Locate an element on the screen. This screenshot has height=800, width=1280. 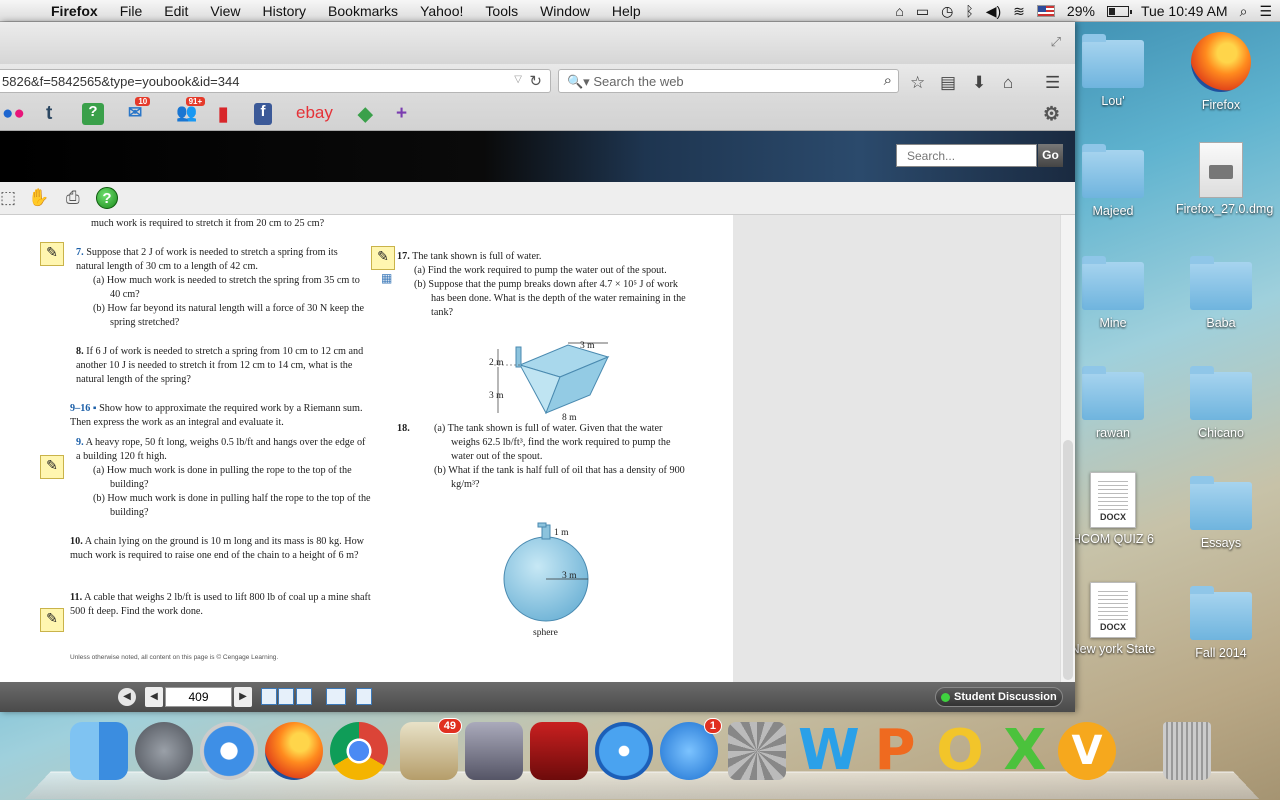
next-page-button: ▶ is located at coordinates (243, 697).